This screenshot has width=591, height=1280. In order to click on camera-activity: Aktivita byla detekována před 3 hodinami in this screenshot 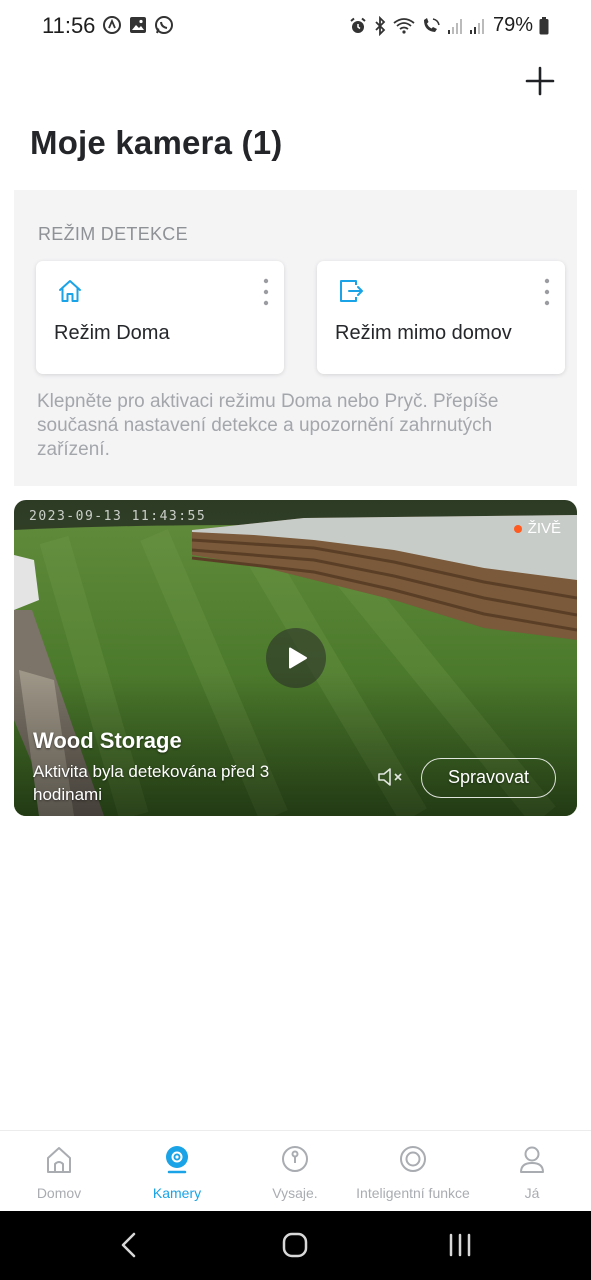, I will do `click(151, 783)`.